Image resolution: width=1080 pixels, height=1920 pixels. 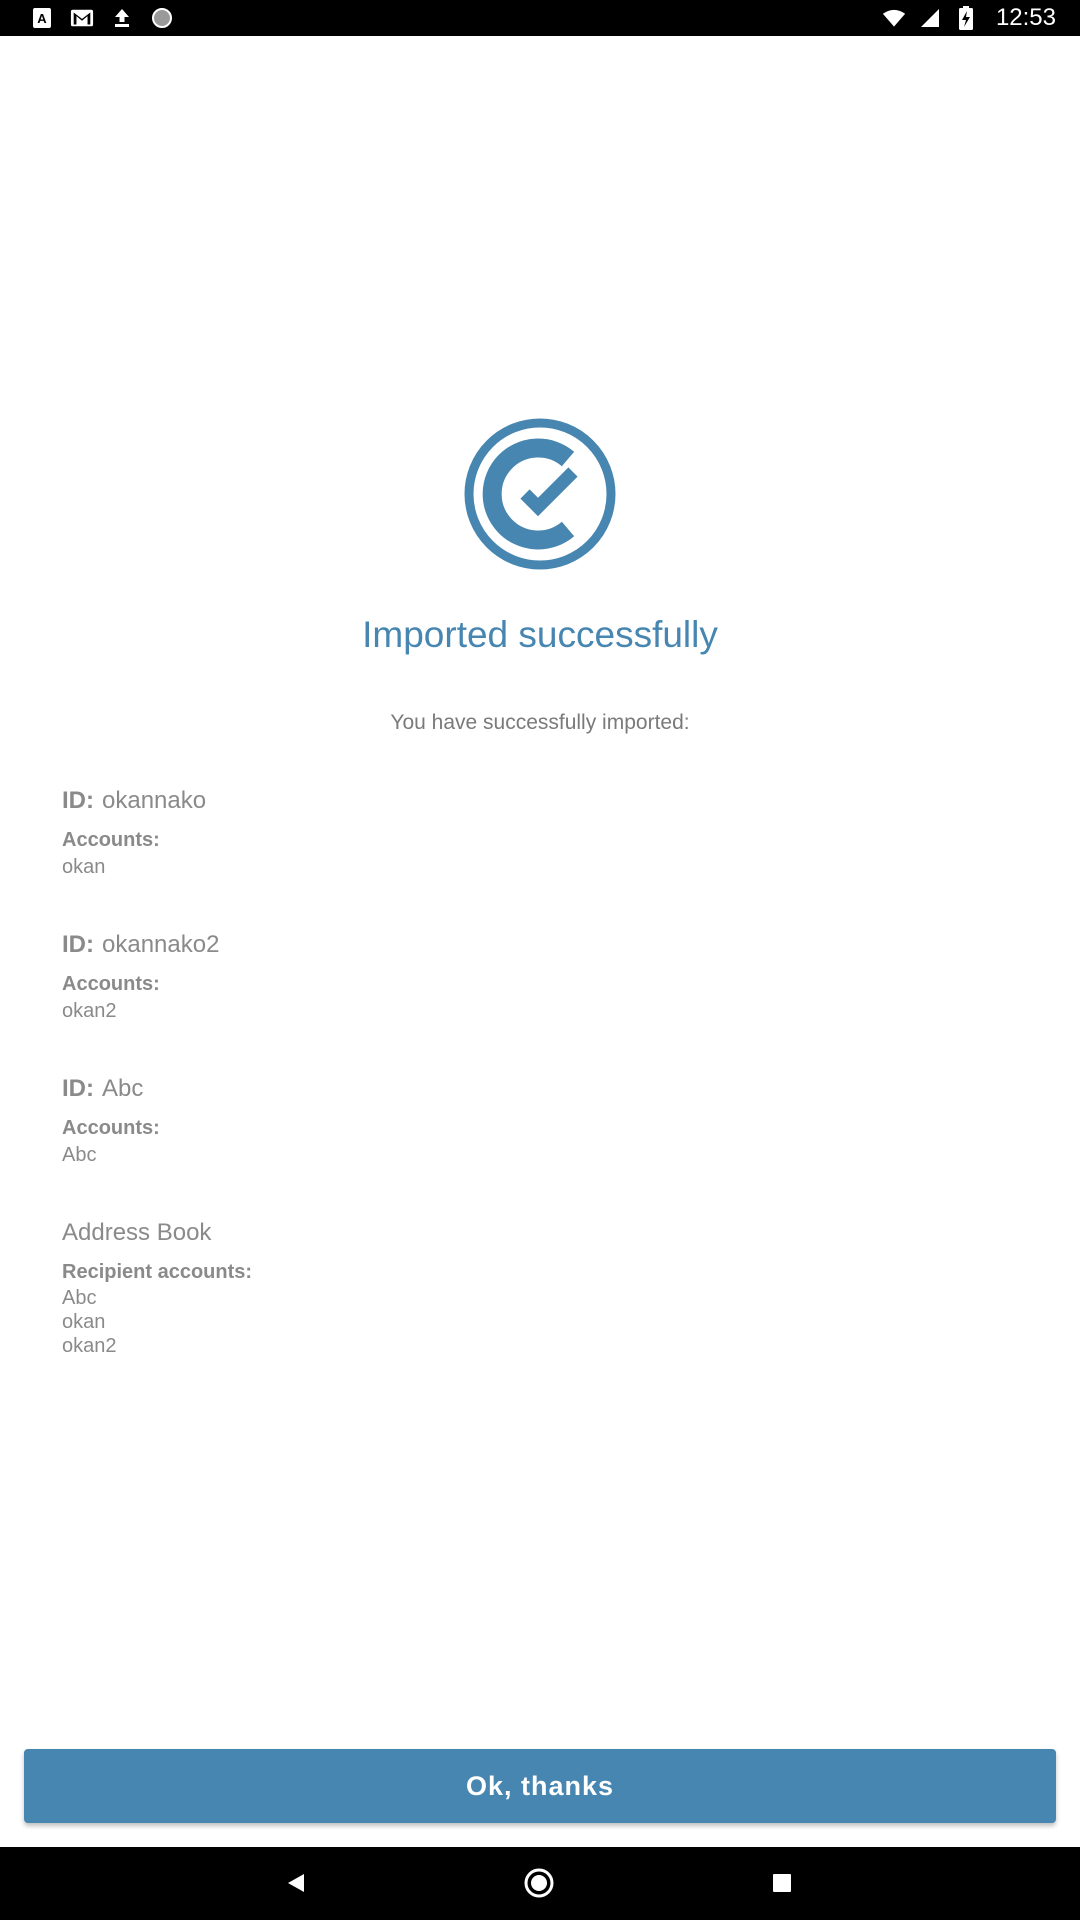 What do you see at coordinates (122, 18) in the screenshot?
I see `upload-icon` at bounding box center [122, 18].